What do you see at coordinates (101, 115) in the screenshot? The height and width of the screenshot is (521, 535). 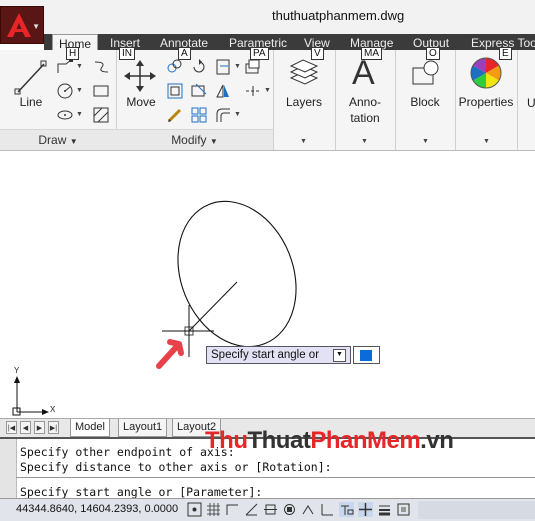 I see `hatch-icon` at bounding box center [101, 115].